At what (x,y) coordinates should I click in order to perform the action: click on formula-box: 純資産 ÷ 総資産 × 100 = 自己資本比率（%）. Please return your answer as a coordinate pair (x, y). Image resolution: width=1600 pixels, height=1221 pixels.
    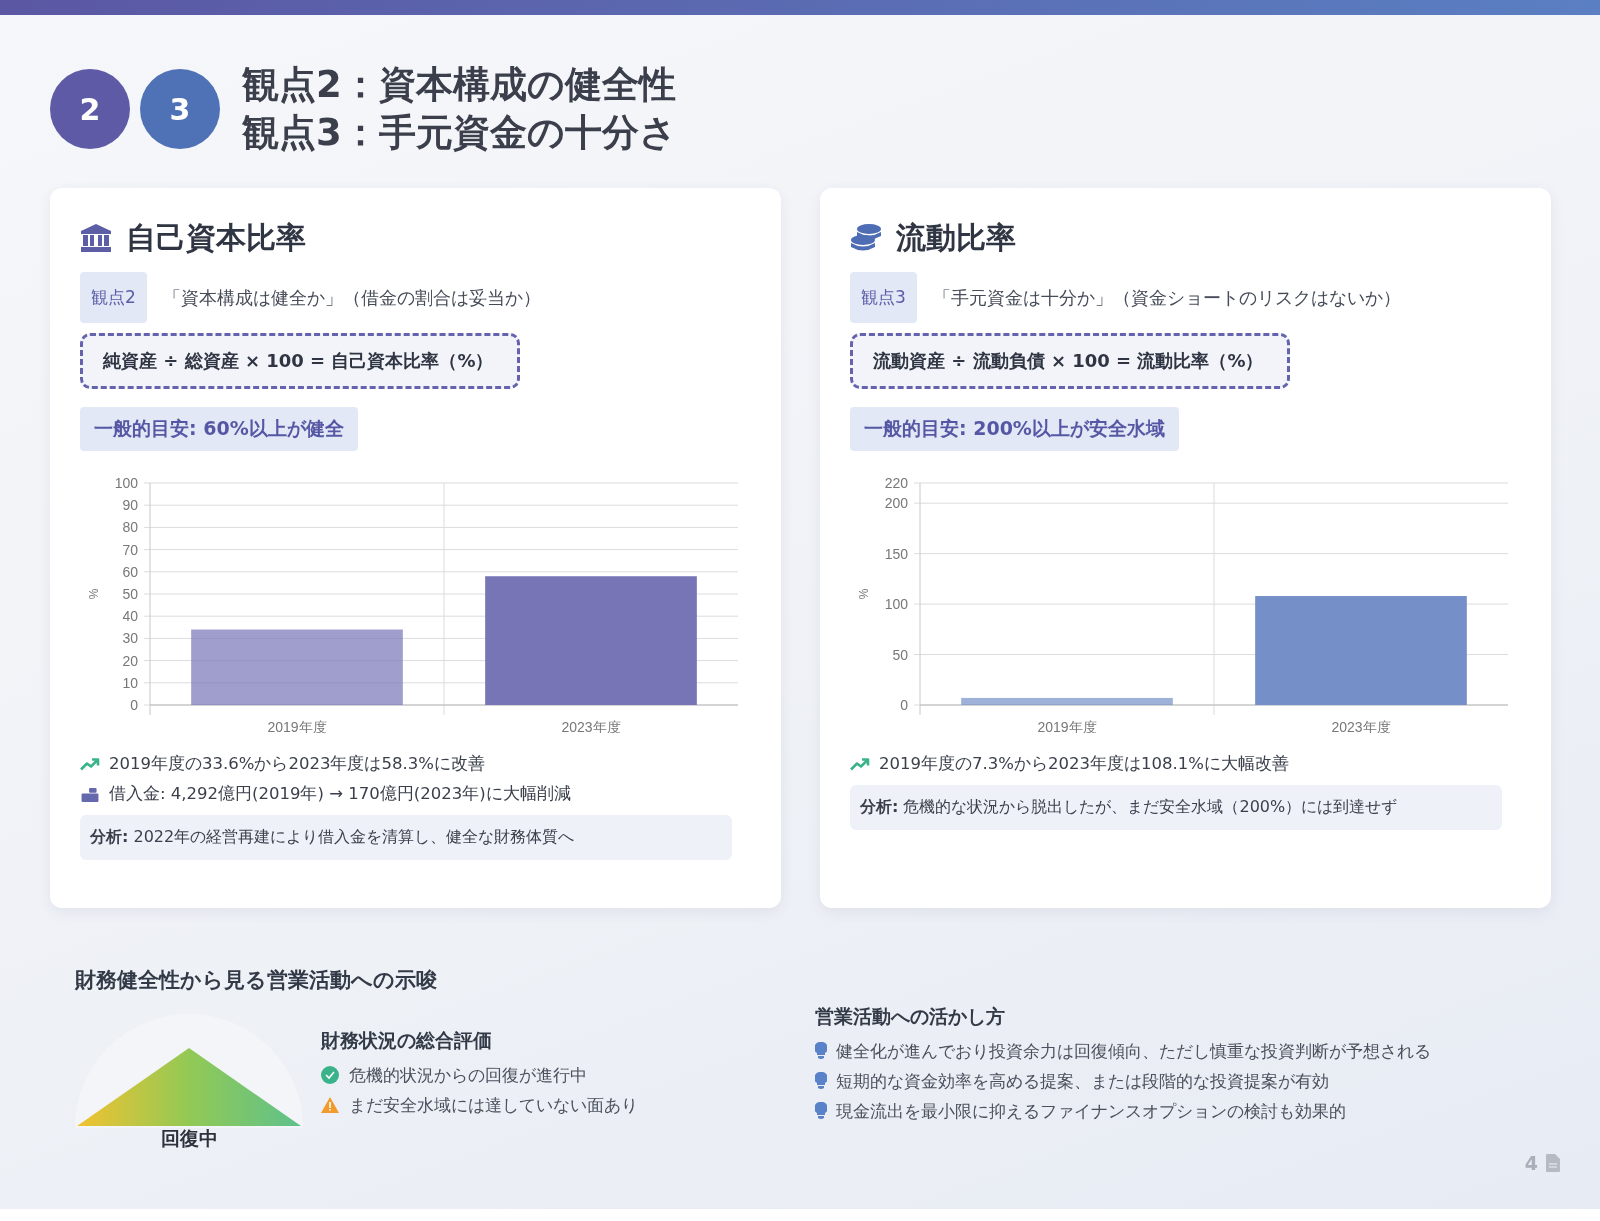
    Looking at the image, I should click on (300, 361).